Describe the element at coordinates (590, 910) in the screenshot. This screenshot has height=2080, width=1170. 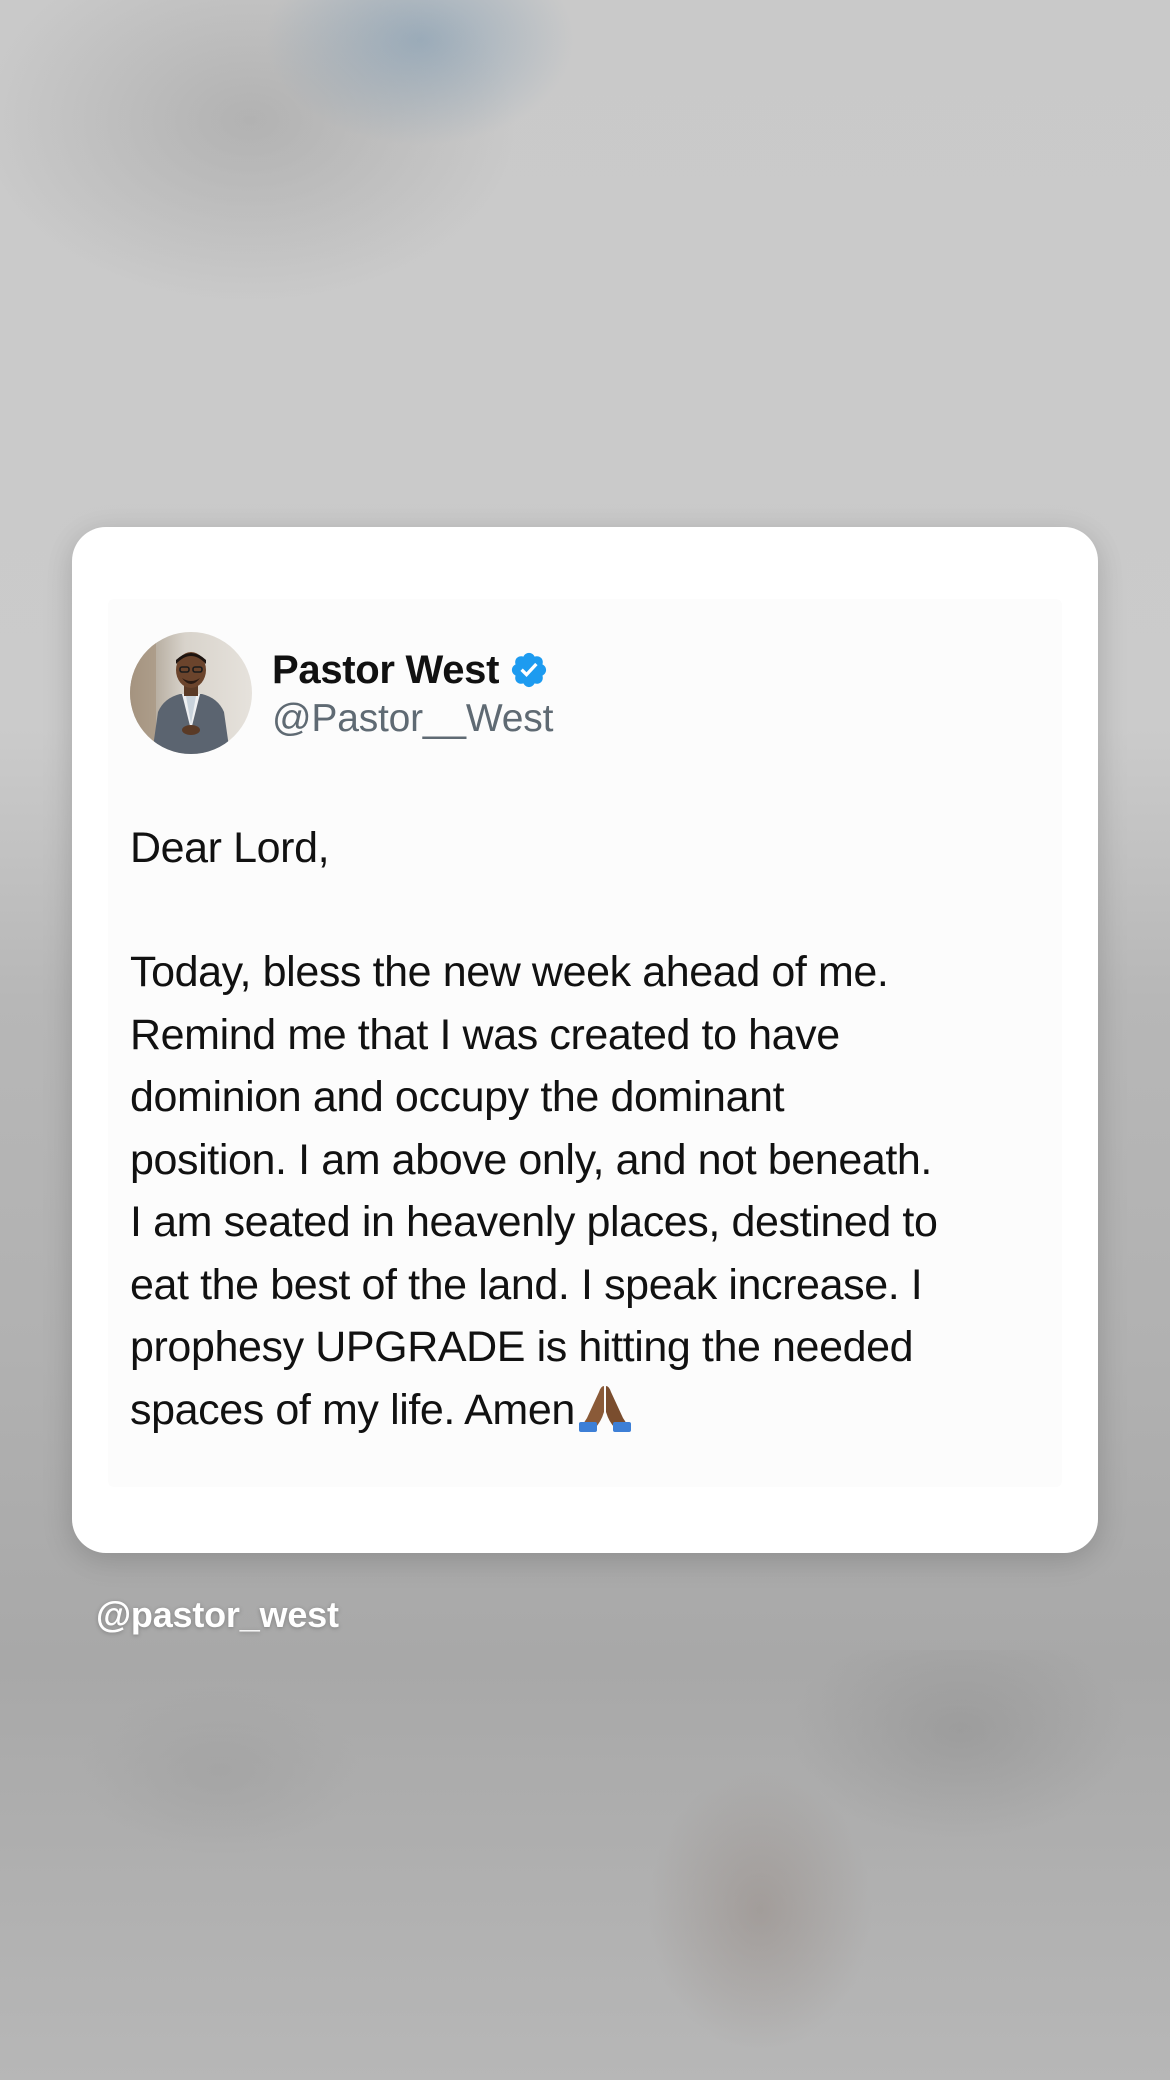
I see `line-spacer` at that location.